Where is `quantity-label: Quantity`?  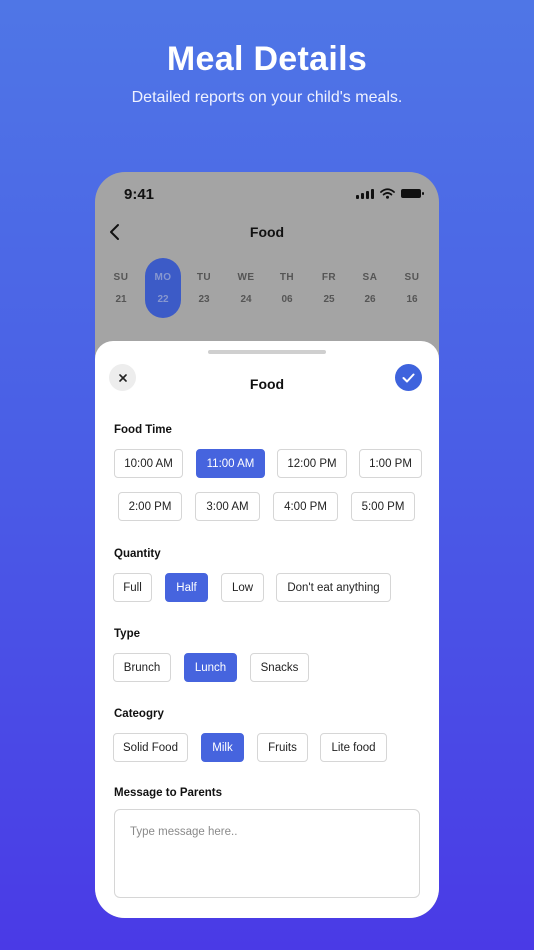
quantity-label: Quantity is located at coordinates (137, 554).